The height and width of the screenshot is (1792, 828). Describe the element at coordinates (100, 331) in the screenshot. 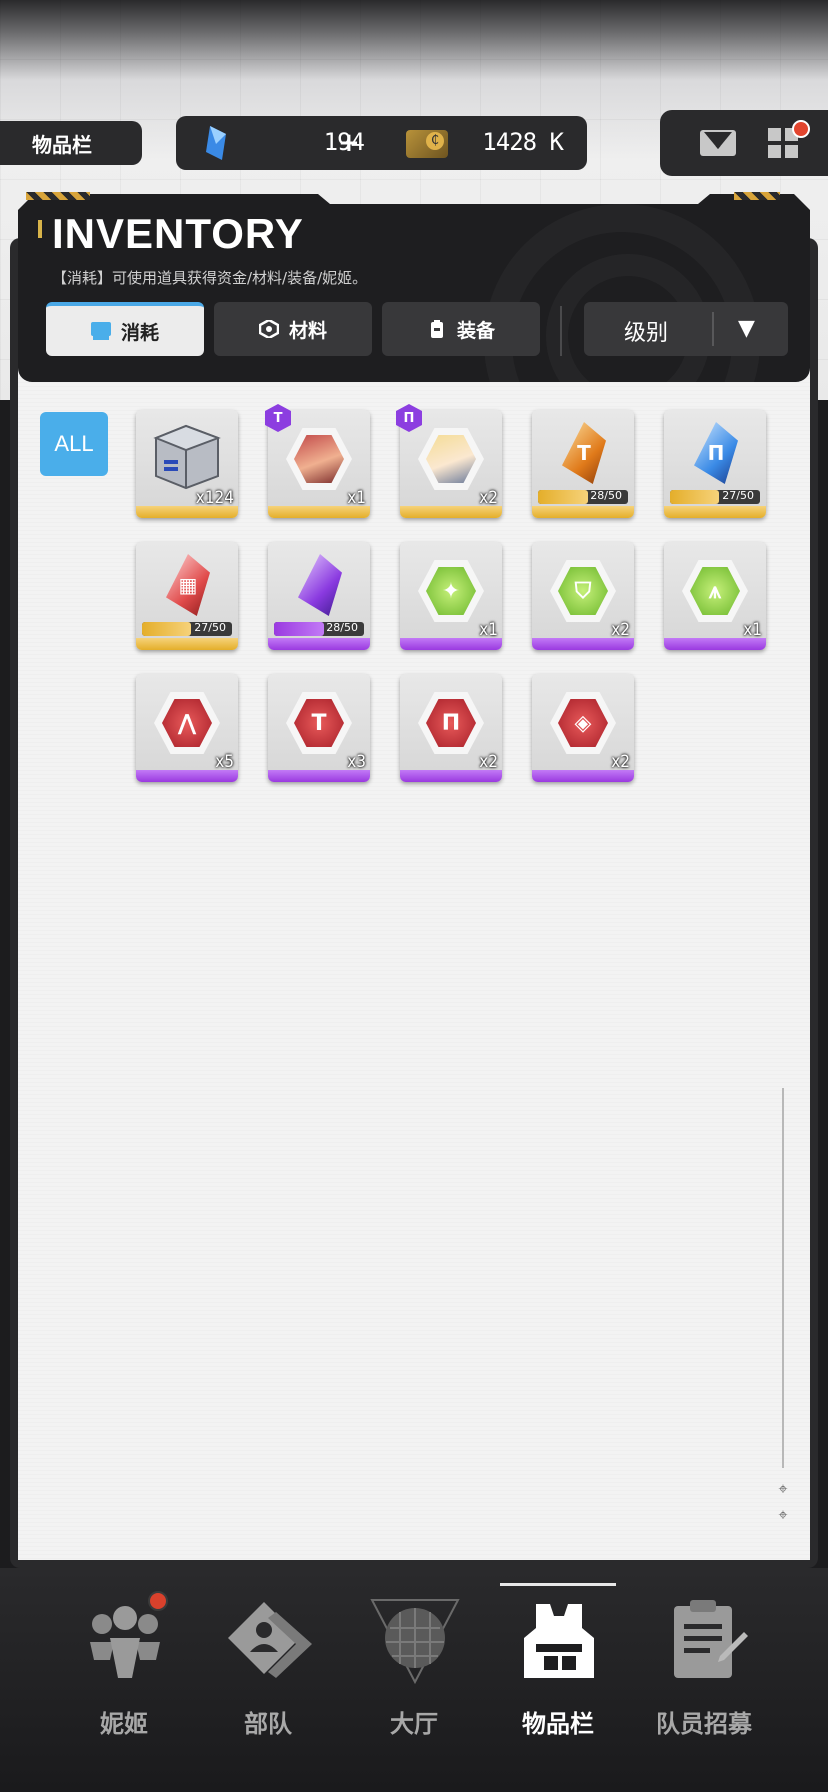

I see `consumable-icon` at that location.